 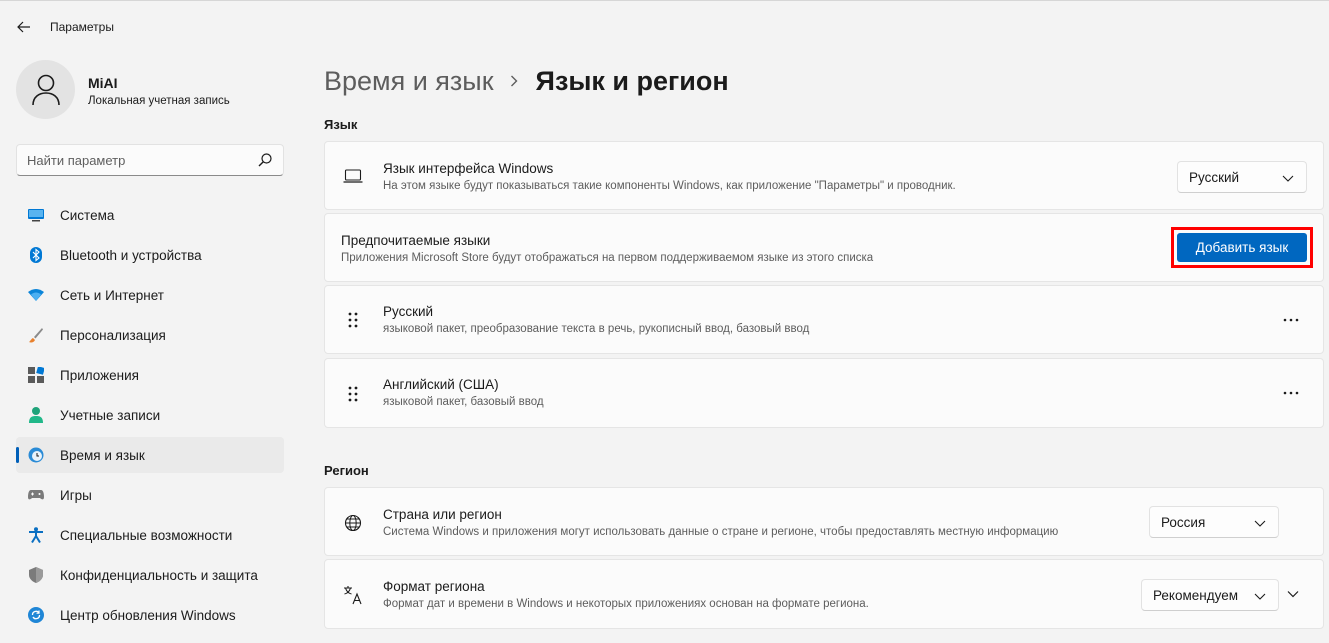 I want to click on language-name: Английский (США), so click(x=441, y=384).